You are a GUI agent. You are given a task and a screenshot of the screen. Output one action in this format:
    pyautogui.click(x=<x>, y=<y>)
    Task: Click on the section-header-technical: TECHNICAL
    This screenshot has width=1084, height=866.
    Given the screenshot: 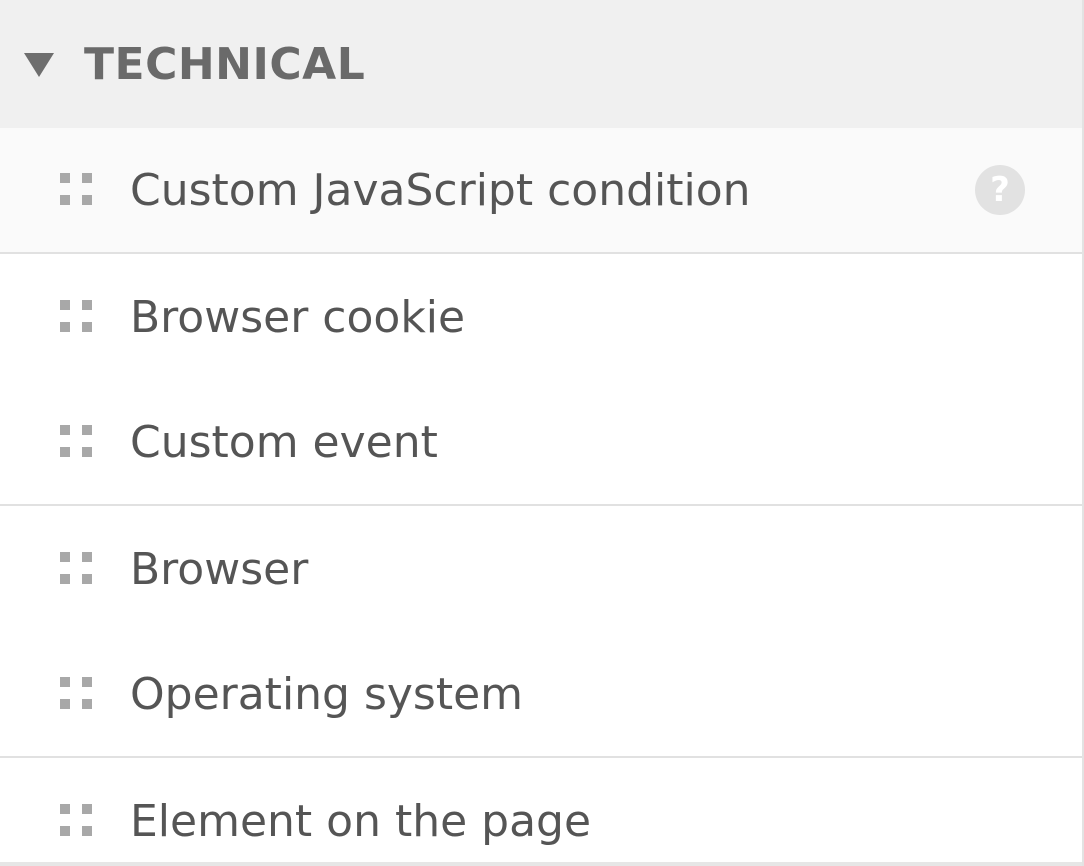 What is the action you would take?
    pyautogui.click(x=541, y=64)
    